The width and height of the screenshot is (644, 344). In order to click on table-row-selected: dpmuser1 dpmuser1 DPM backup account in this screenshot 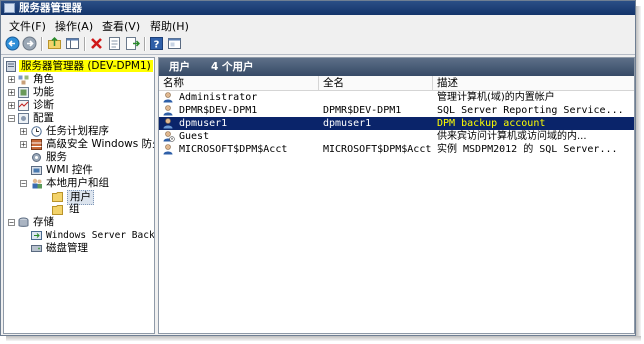, I will do `click(396, 123)`.